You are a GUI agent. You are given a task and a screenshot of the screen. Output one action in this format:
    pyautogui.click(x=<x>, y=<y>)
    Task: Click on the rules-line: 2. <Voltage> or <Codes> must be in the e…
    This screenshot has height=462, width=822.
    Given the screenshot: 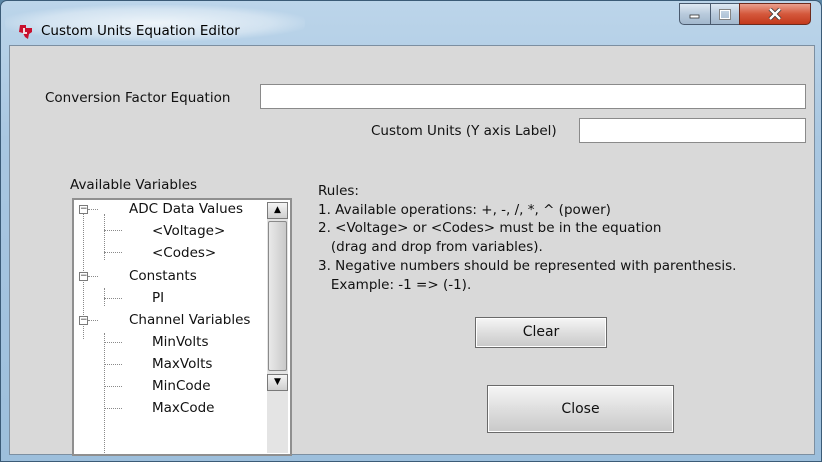 What is the action you would take?
    pyautogui.click(x=490, y=228)
    